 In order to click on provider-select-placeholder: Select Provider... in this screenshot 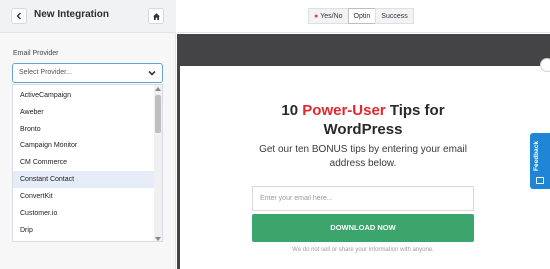, I will do `click(45, 72)`.